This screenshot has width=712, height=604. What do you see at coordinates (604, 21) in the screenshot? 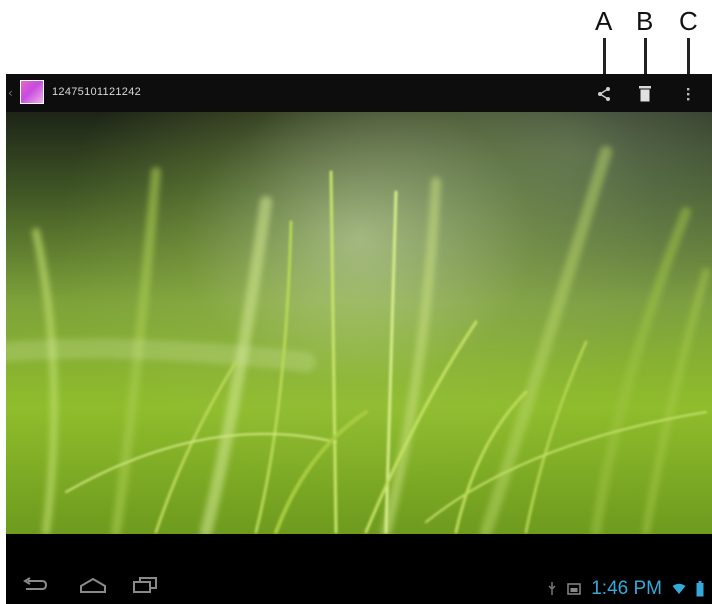
I see `callout-a: A` at bounding box center [604, 21].